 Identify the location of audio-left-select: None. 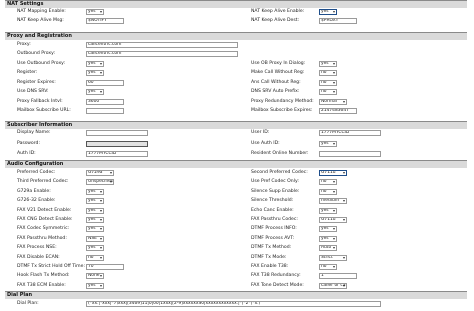
(95, 276).